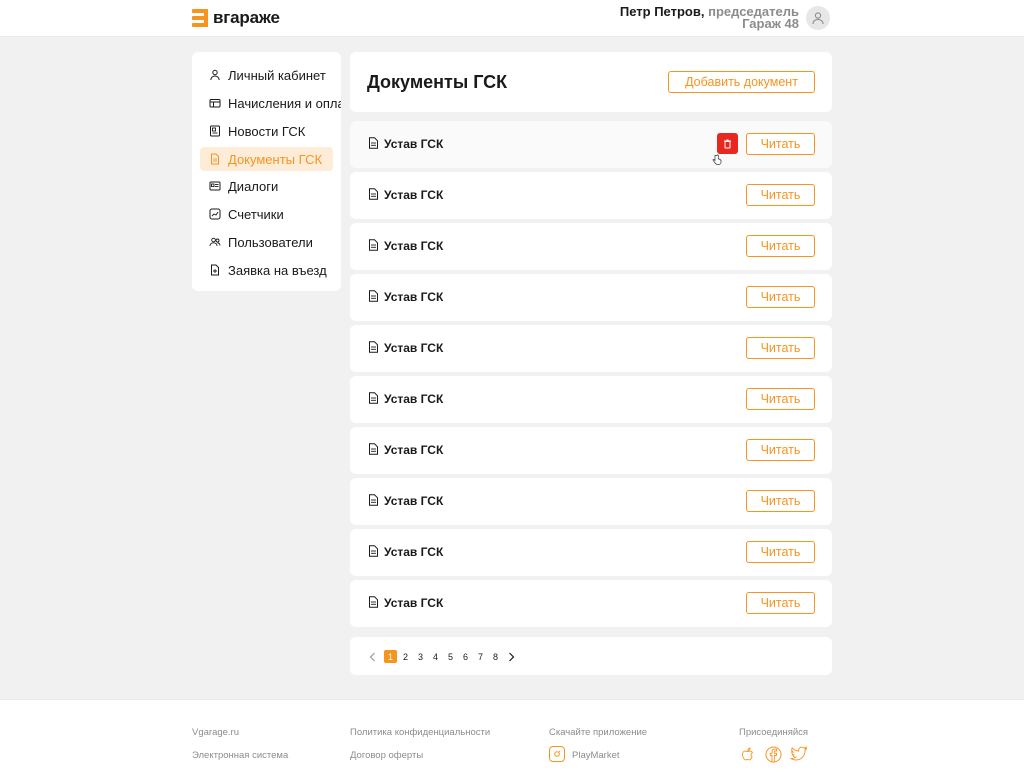  I want to click on pagination: 1 2 3 4 5 6 7 8, so click(591, 656).